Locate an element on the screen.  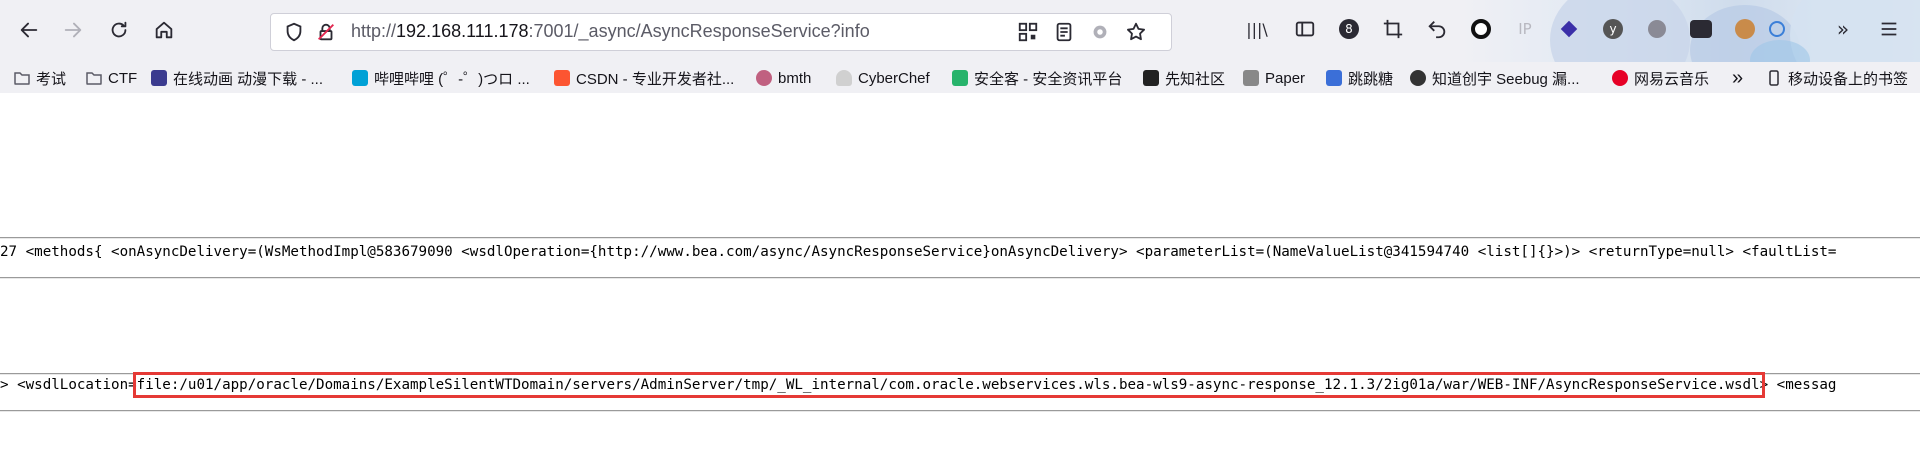
sidebar-icon is located at coordinates (1305, 29).